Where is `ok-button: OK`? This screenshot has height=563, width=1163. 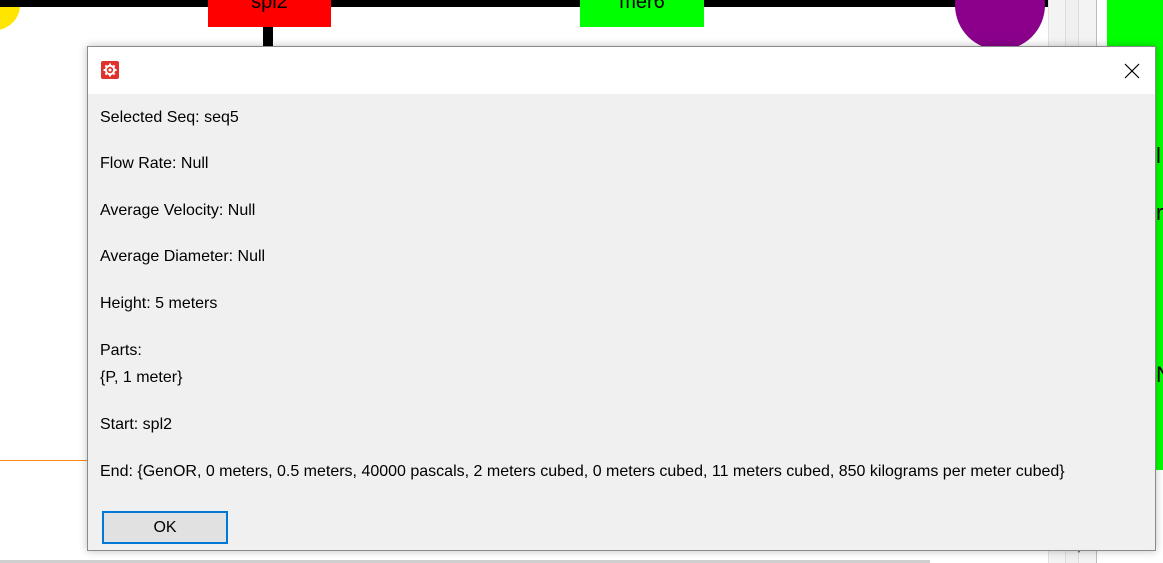
ok-button: OK is located at coordinates (165, 527).